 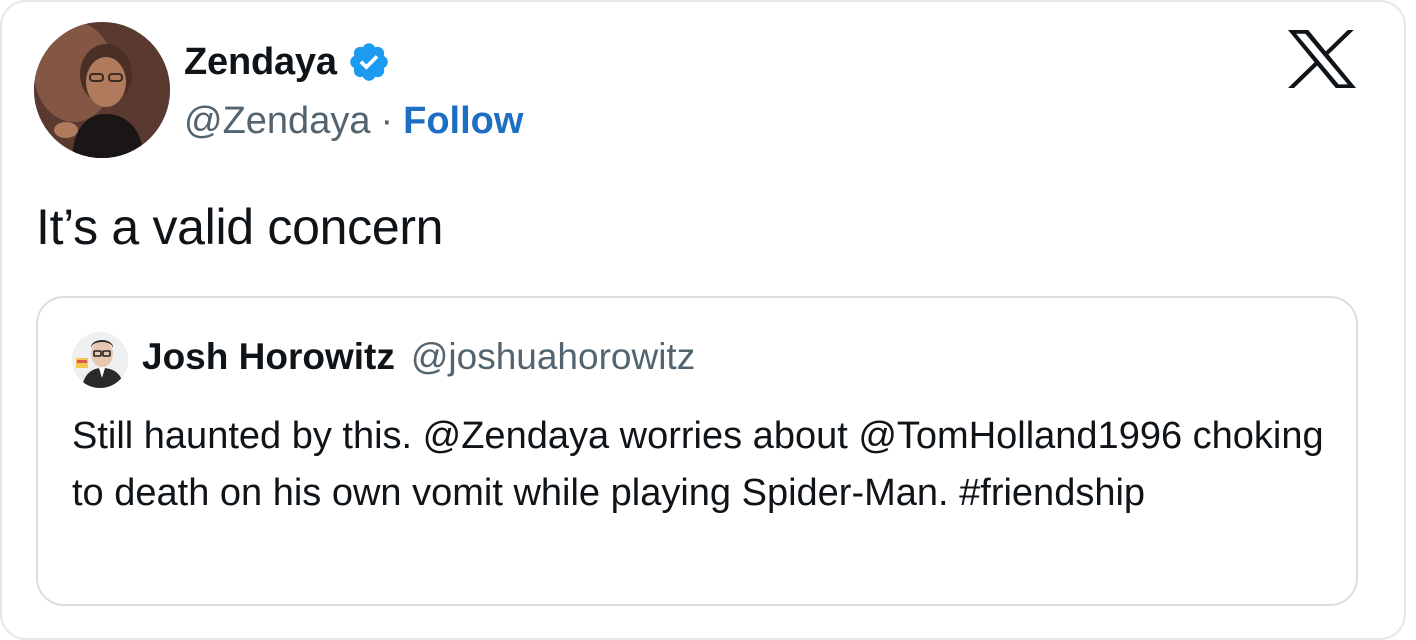 I want to click on author-avatar-image, so click(x=102, y=90).